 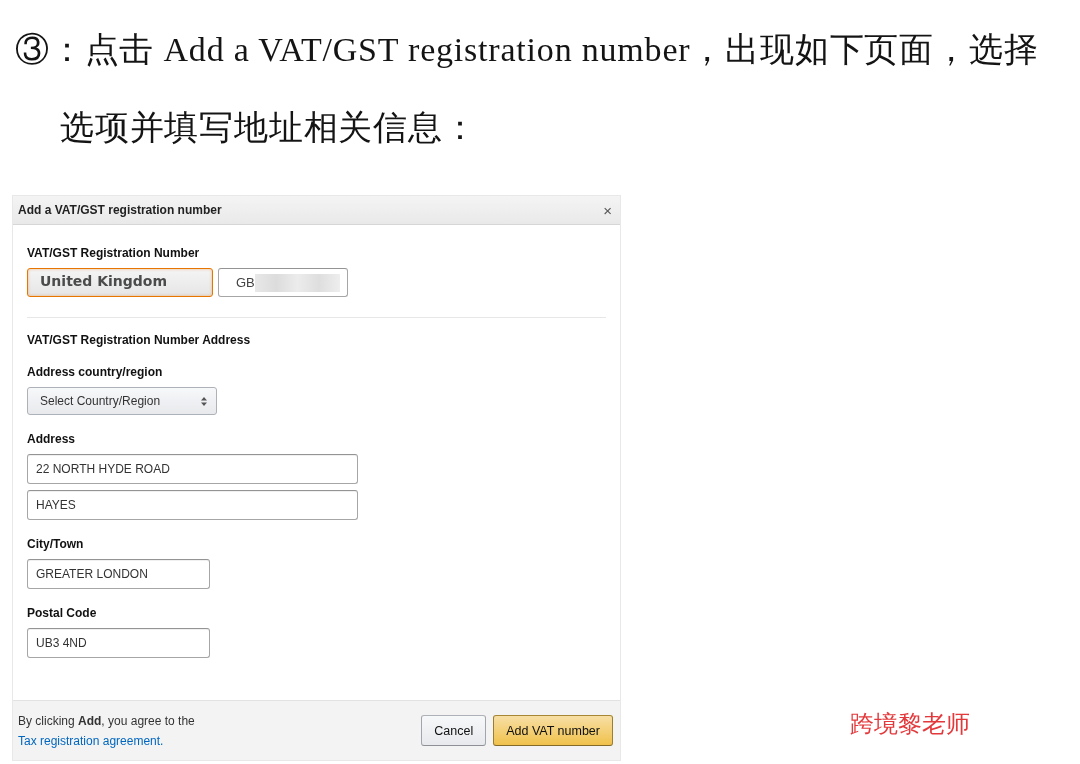 What do you see at coordinates (107, 731) in the screenshot?
I see `agreement-notice: By clicking Add, you agree to the Tax registration agreement.` at bounding box center [107, 731].